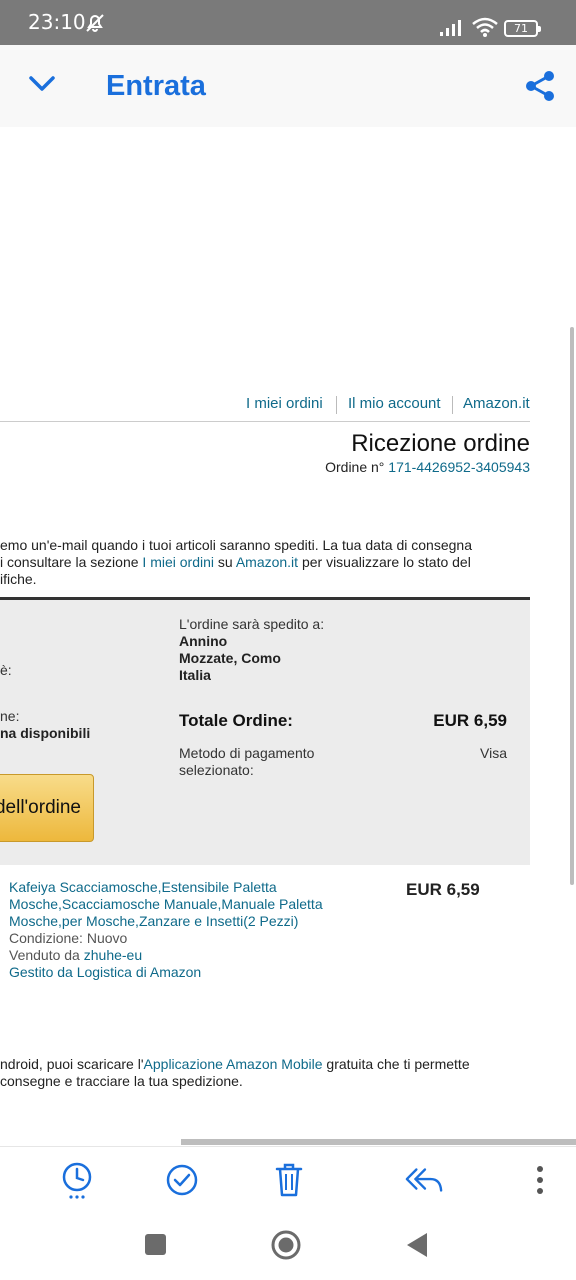  I want to click on chevron-down-icon, so click(42, 83).